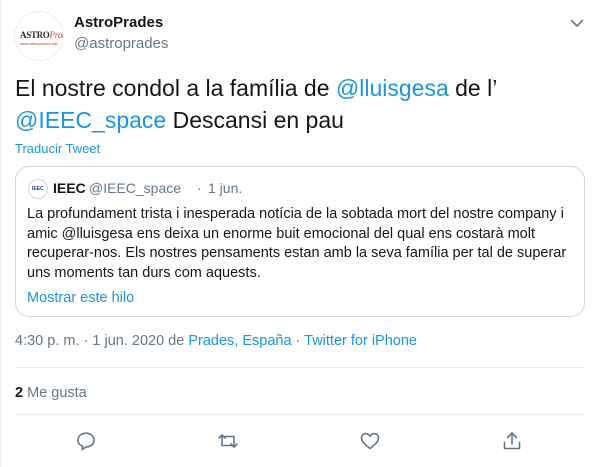  Describe the element at coordinates (90, 120) in the screenshot. I see `mention-link: @IEEC_space` at that location.